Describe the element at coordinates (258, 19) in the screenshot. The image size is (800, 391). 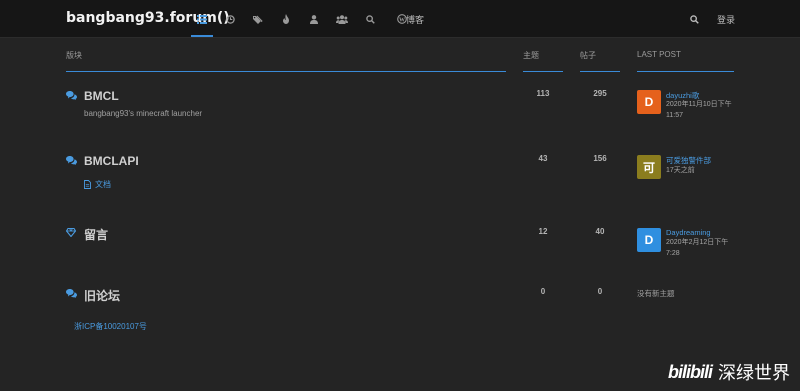
I see `tags-icon` at that location.